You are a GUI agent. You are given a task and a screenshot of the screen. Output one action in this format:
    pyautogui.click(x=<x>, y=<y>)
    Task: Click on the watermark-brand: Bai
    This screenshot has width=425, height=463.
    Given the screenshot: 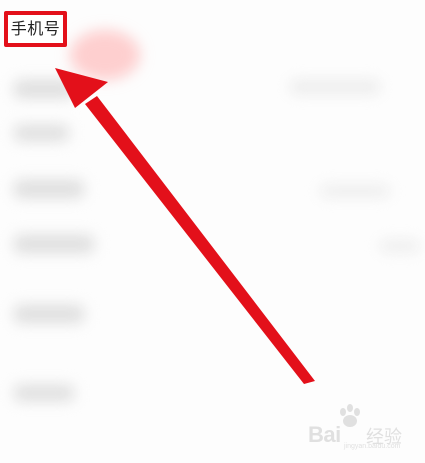 What is the action you would take?
    pyautogui.click(x=324, y=434)
    